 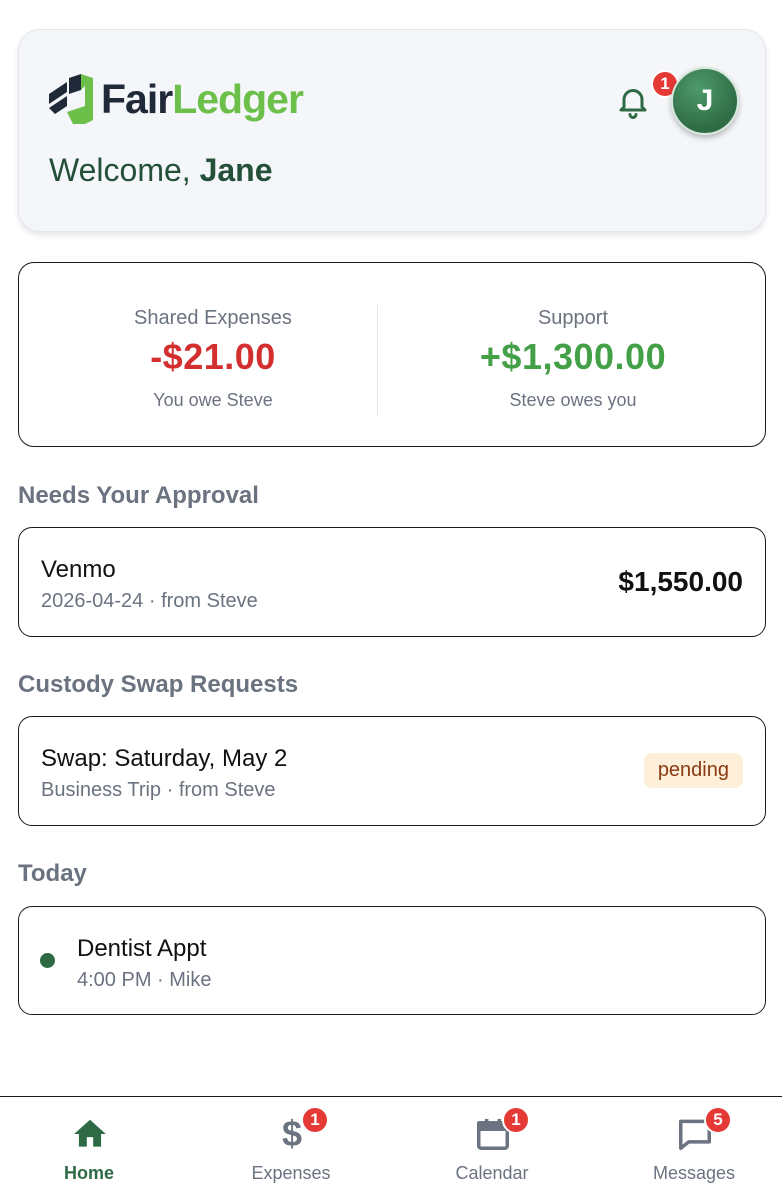 I want to click on expenses-badge: 1, so click(x=315, y=1120).